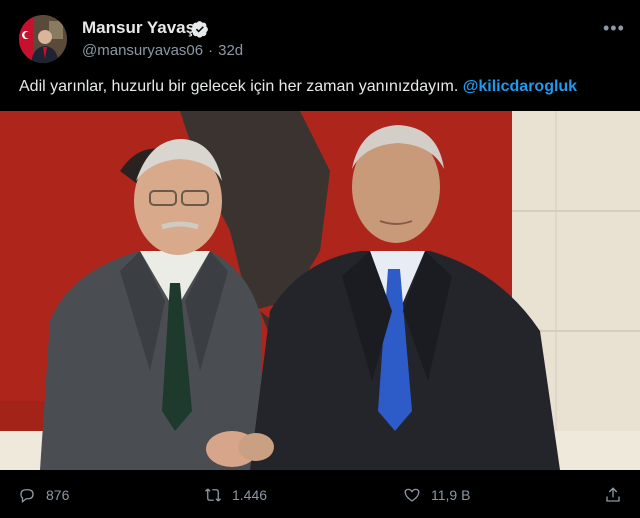  What do you see at coordinates (58, 495) in the screenshot?
I see `reply-count: 876` at bounding box center [58, 495].